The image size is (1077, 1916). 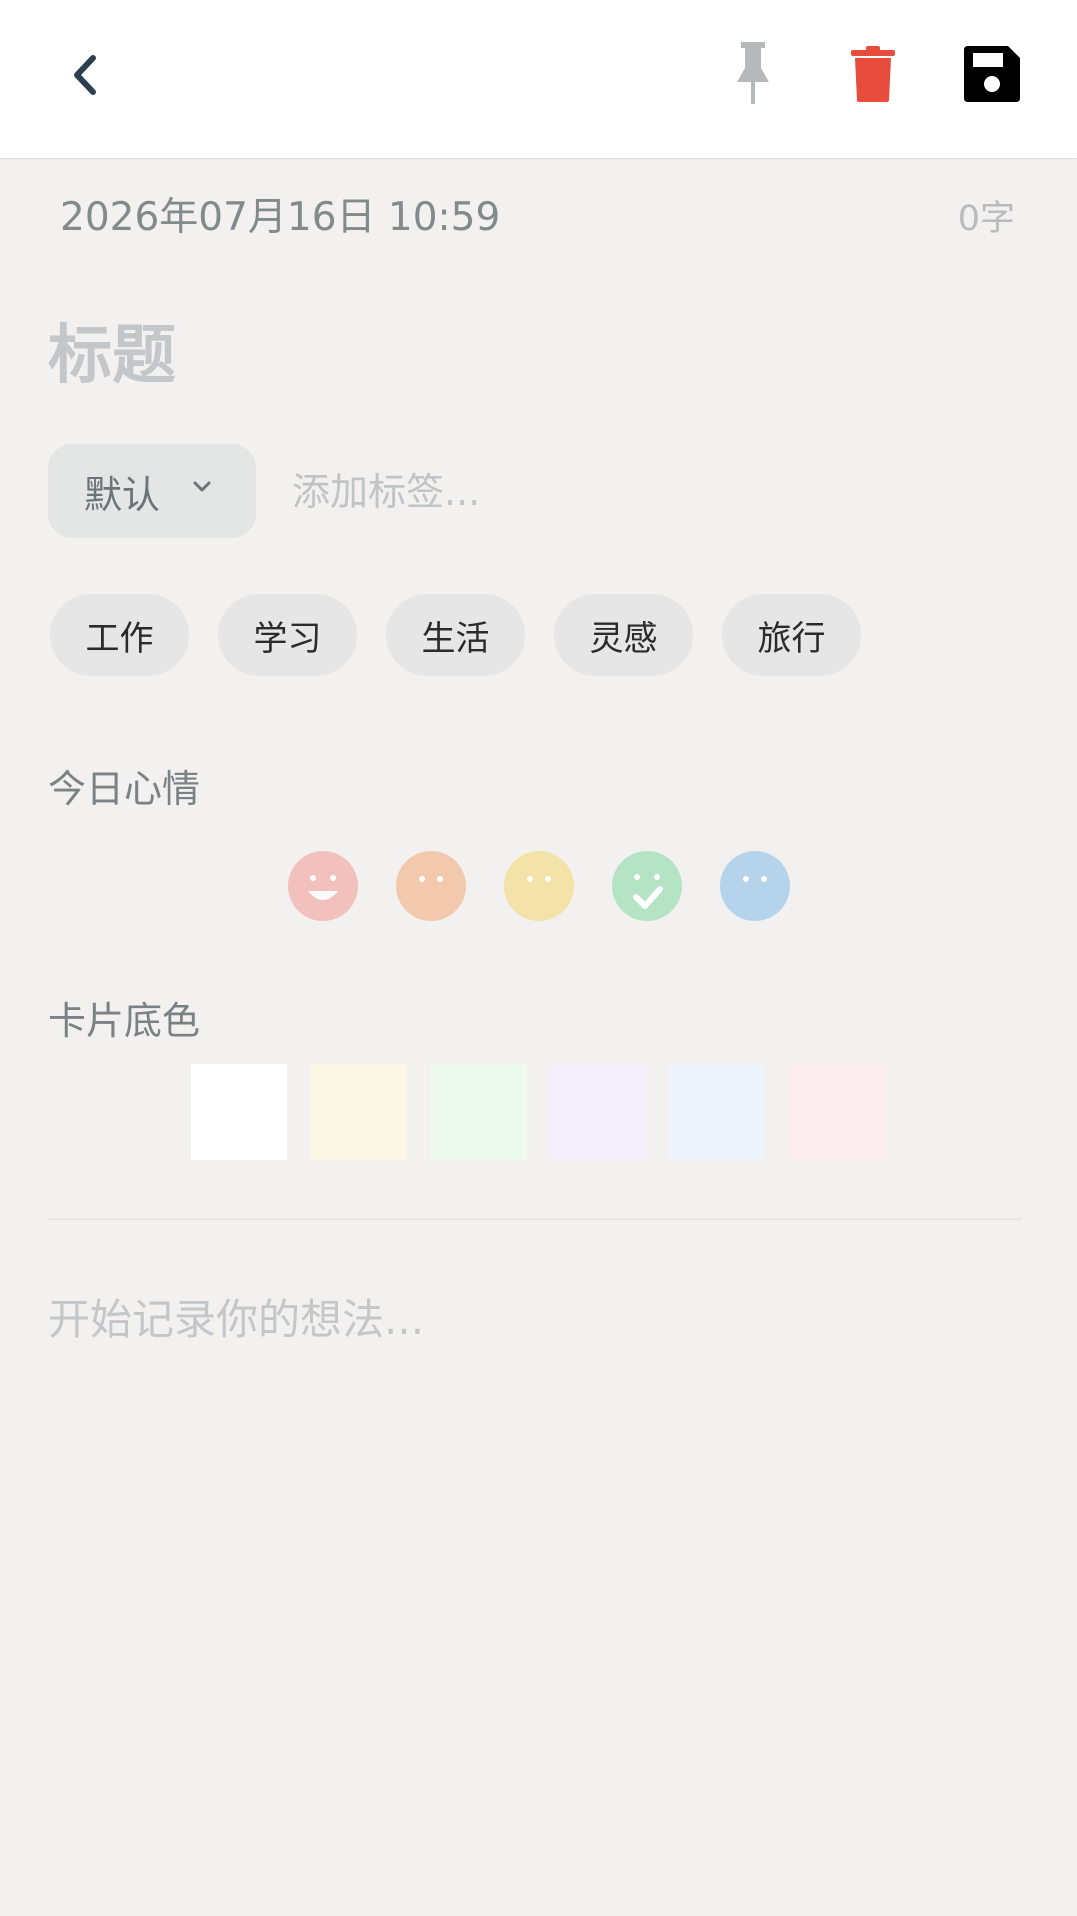 What do you see at coordinates (598, 1112) in the screenshot?
I see `color-swatch-lavender` at bounding box center [598, 1112].